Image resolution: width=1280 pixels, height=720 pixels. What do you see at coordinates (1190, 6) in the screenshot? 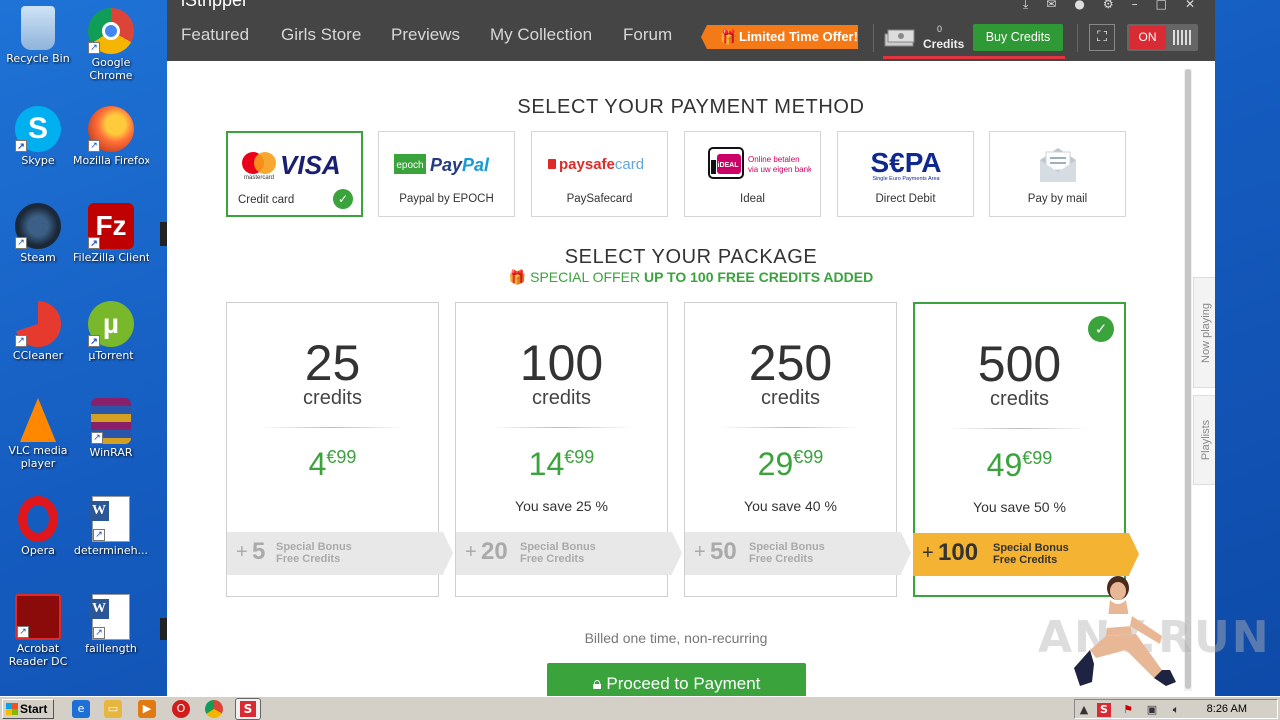
I see `close-icon: ✕` at bounding box center [1190, 6].